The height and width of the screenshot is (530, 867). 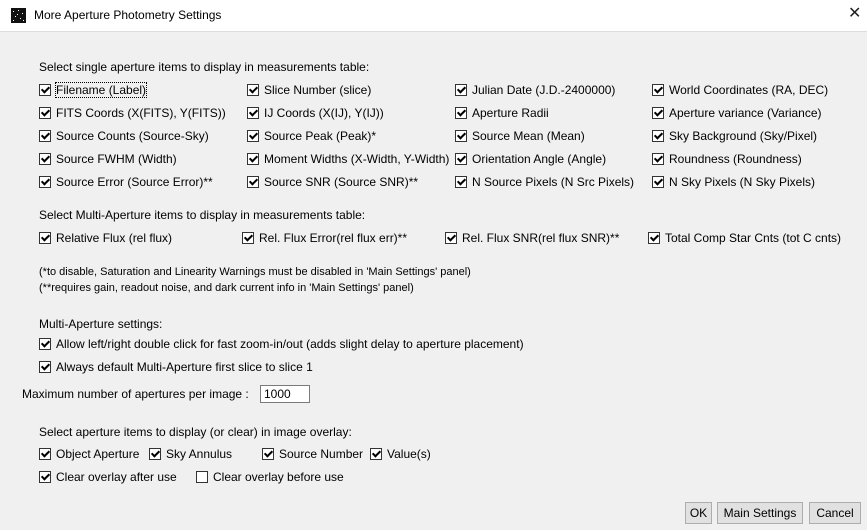 I want to click on checkbox-label: Object Aperture, so click(x=98, y=454).